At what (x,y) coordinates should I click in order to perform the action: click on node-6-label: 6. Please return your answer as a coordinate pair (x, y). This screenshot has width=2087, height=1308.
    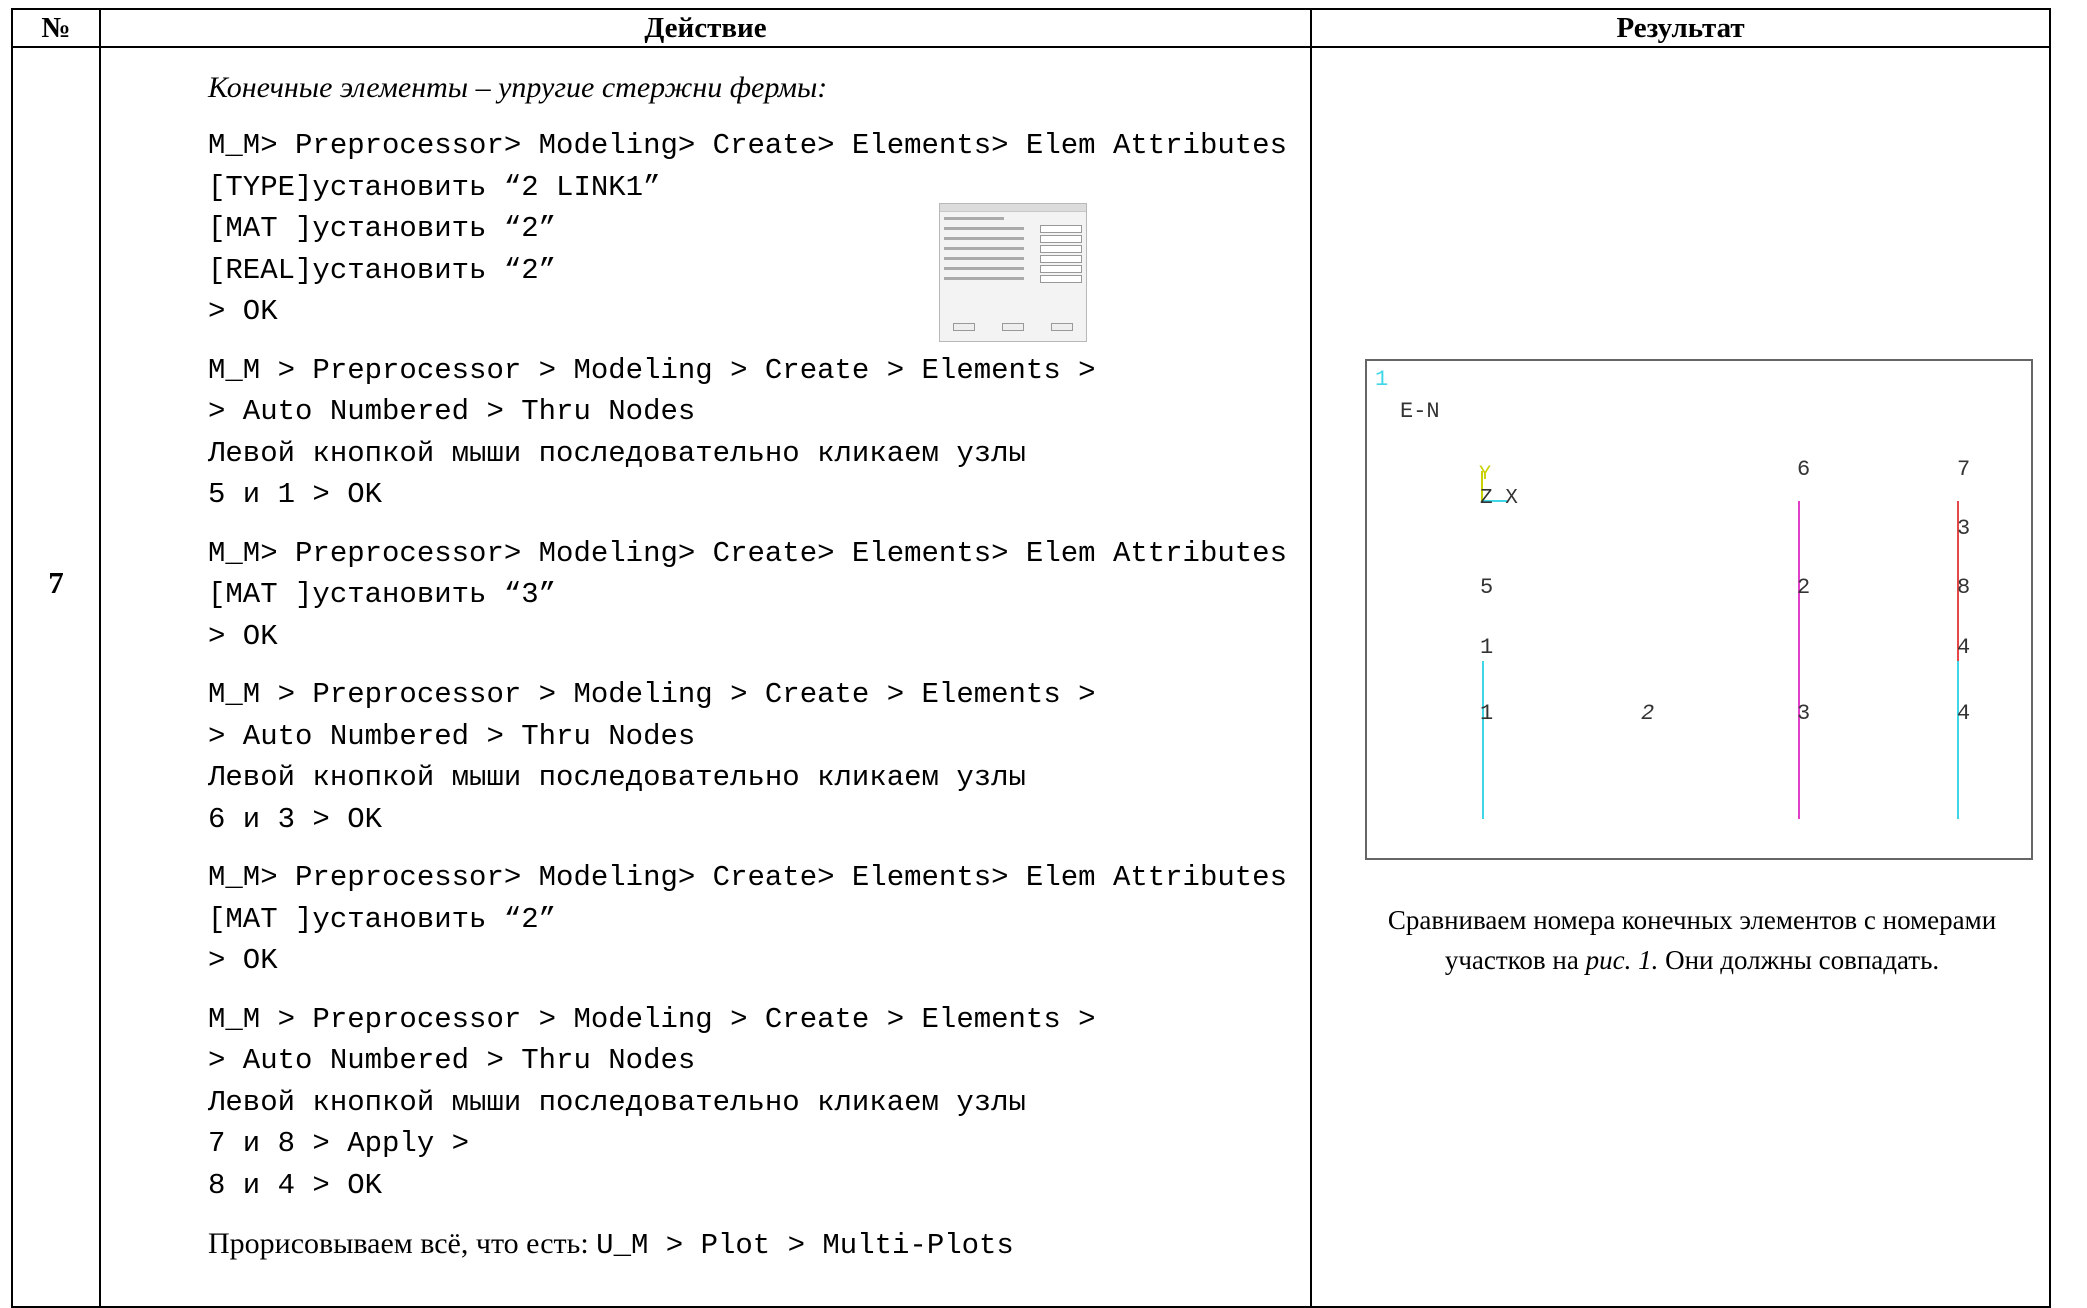
    Looking at the image, I should click on (1803, 469).